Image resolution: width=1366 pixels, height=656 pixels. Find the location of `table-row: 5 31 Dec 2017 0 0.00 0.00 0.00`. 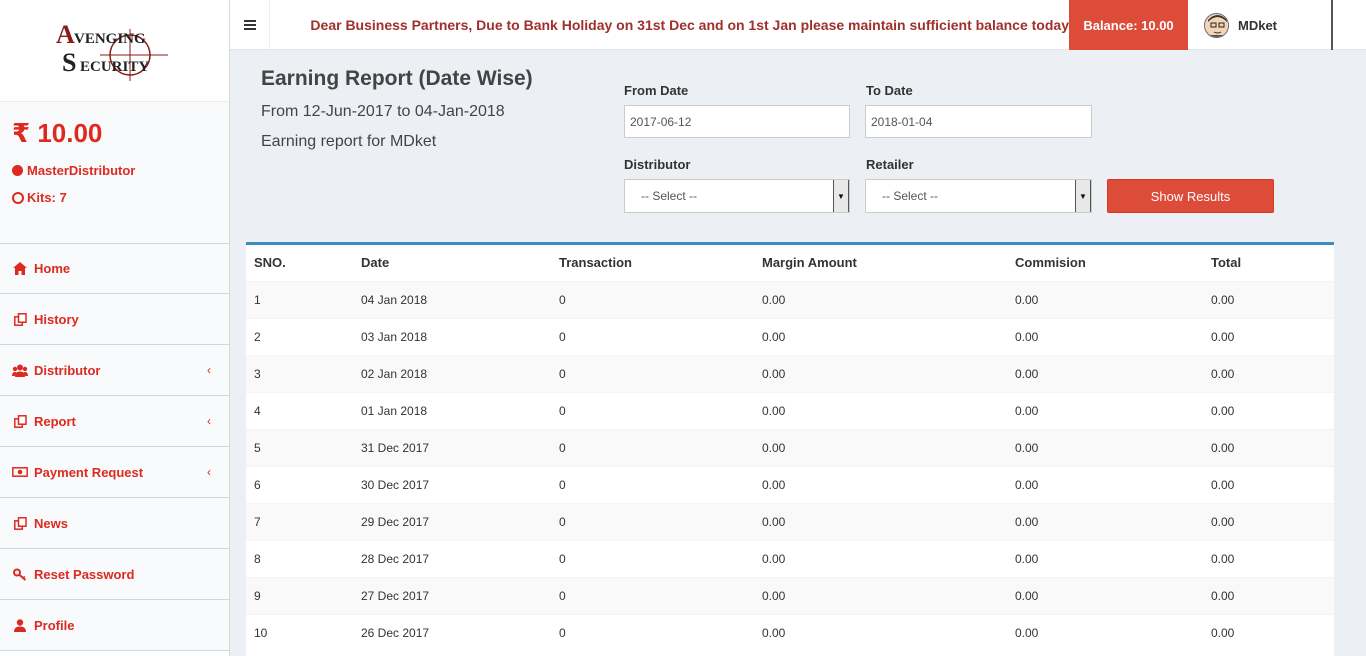

table-row: 5 31 Dec 2017 0 0.00 0.00 0.00 is located at coordinates (790, 447).